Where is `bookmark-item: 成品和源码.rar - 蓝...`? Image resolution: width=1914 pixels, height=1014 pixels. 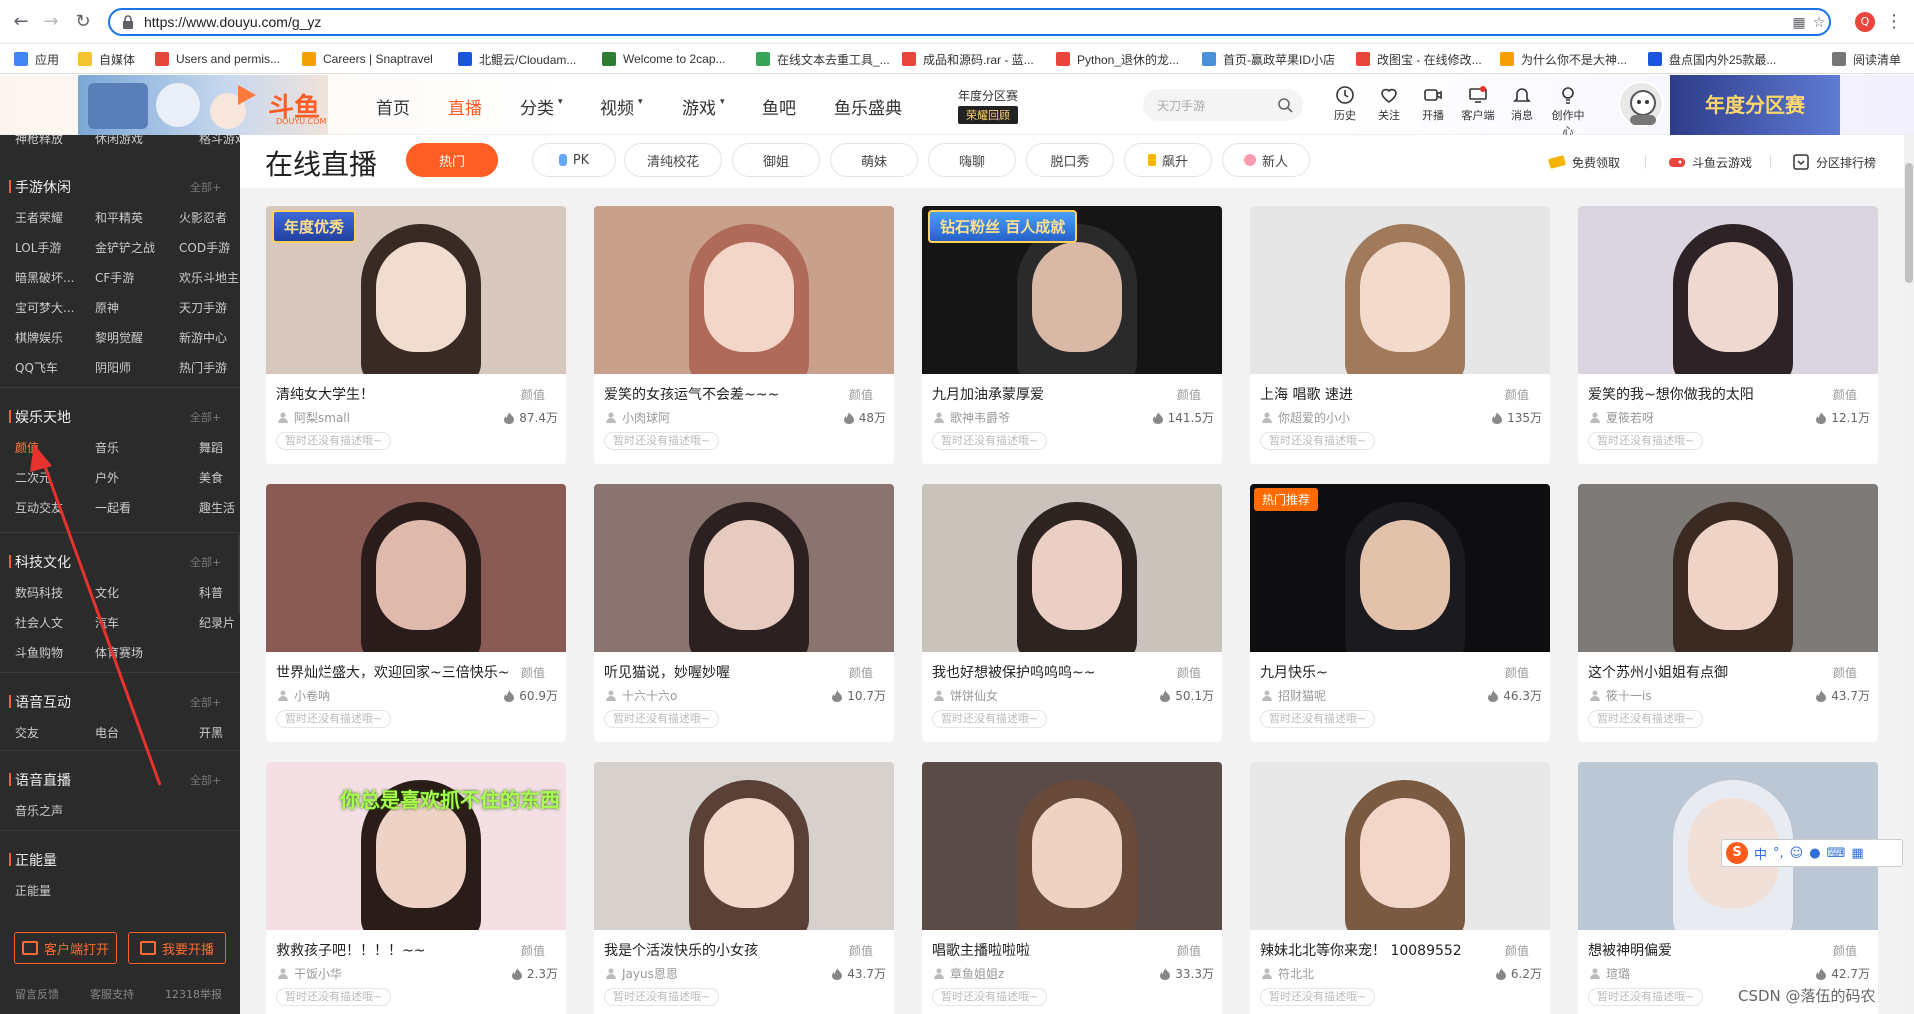
bookmark-item: 成品和源码.rar - 蓝... is located at coordinates (968, 59).